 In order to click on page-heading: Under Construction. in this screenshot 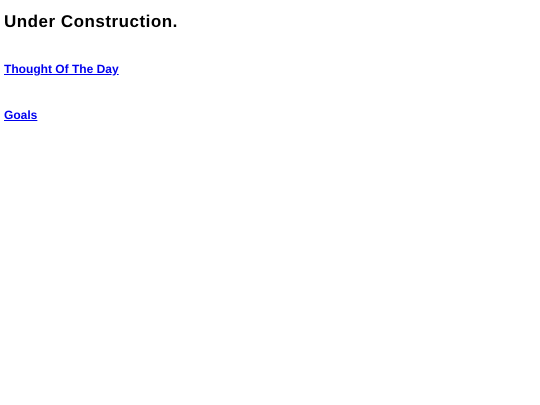, I will do `click(91, 22)`.